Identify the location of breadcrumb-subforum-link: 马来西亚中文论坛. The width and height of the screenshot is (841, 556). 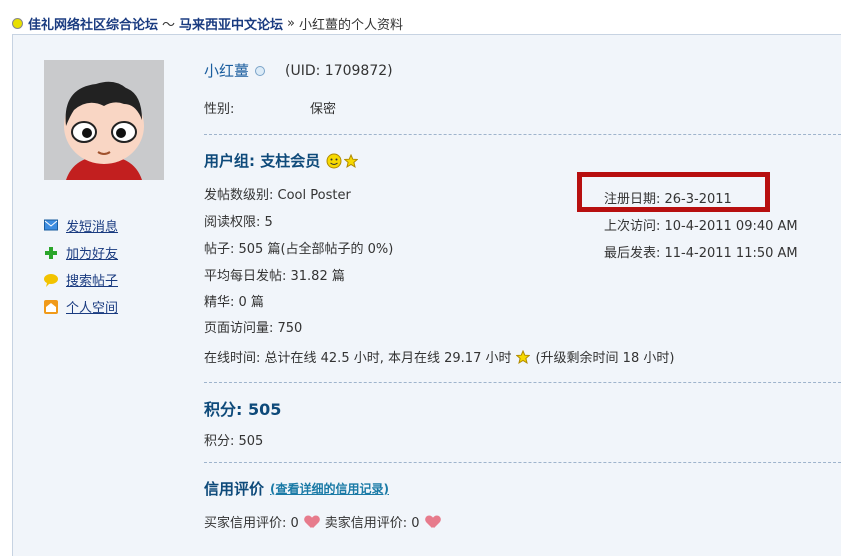
(231, 23).